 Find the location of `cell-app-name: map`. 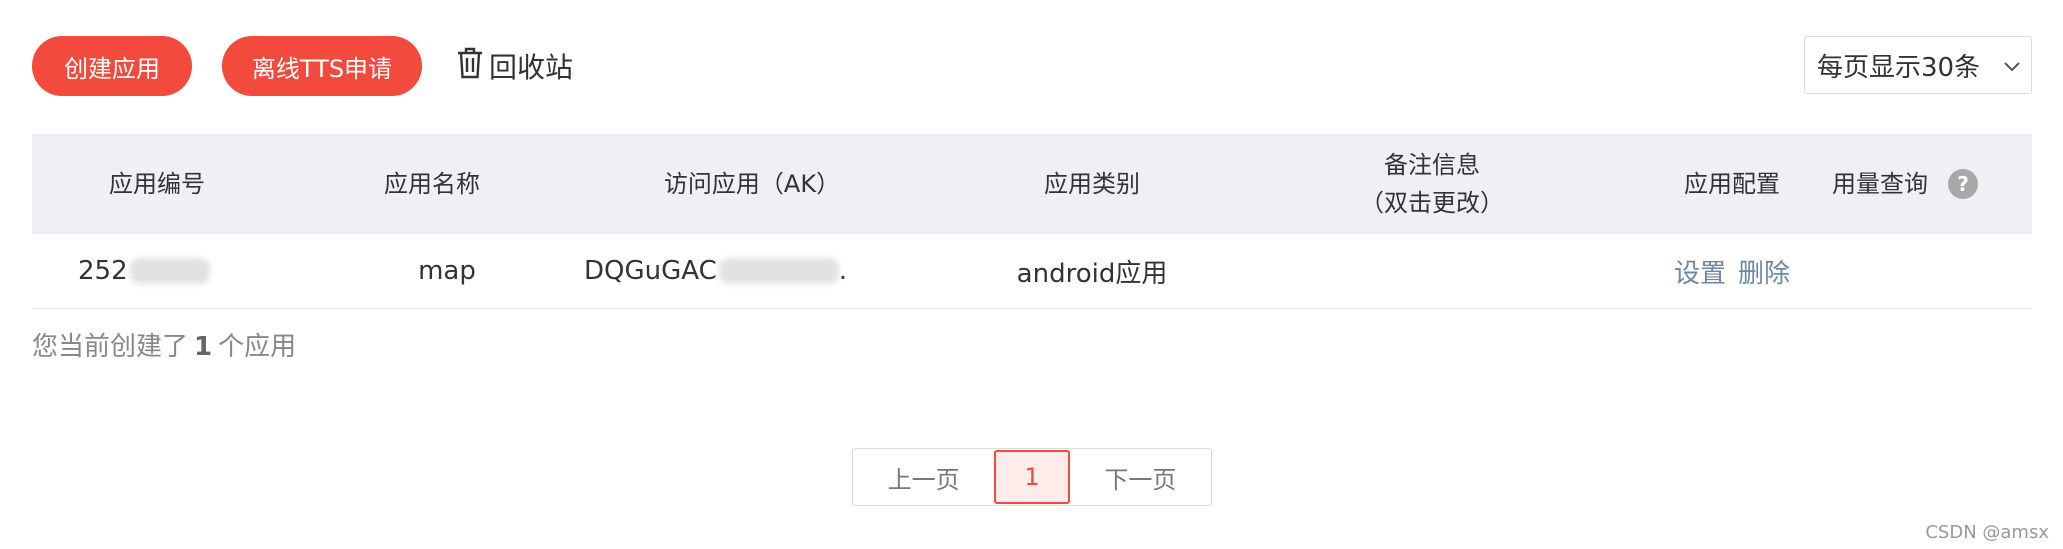

cell-app-name: map is located at coordinates (447, 271).